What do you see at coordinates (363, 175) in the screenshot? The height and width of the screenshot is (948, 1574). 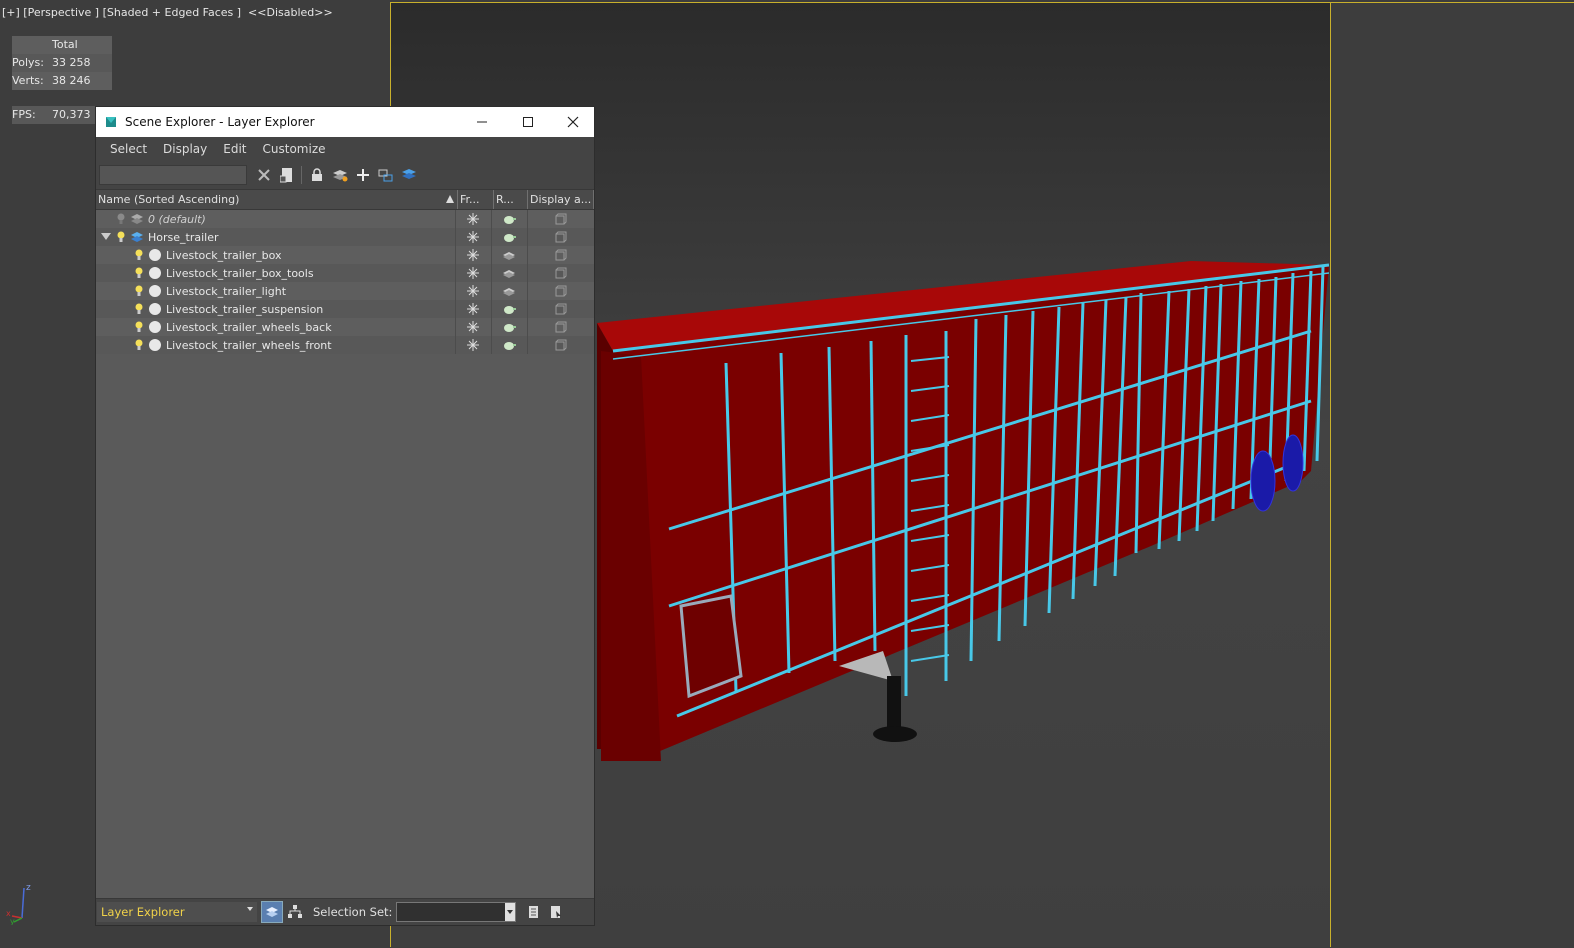 I see `add-to-layer-button` at bounding box center [363, 175].